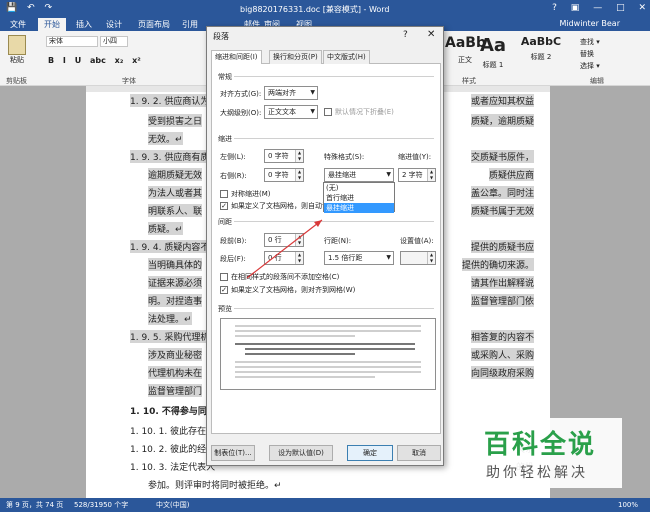  What do you see at coordinates (284, 249) in the screenshot?
I see `annotation-arrow-icon` at bounding box center [284, 249].